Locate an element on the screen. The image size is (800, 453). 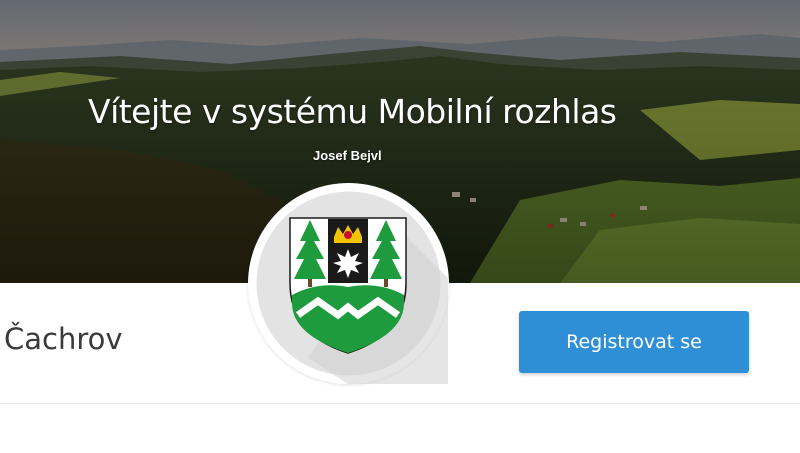
section-divider is located at coordinates (400, 403).